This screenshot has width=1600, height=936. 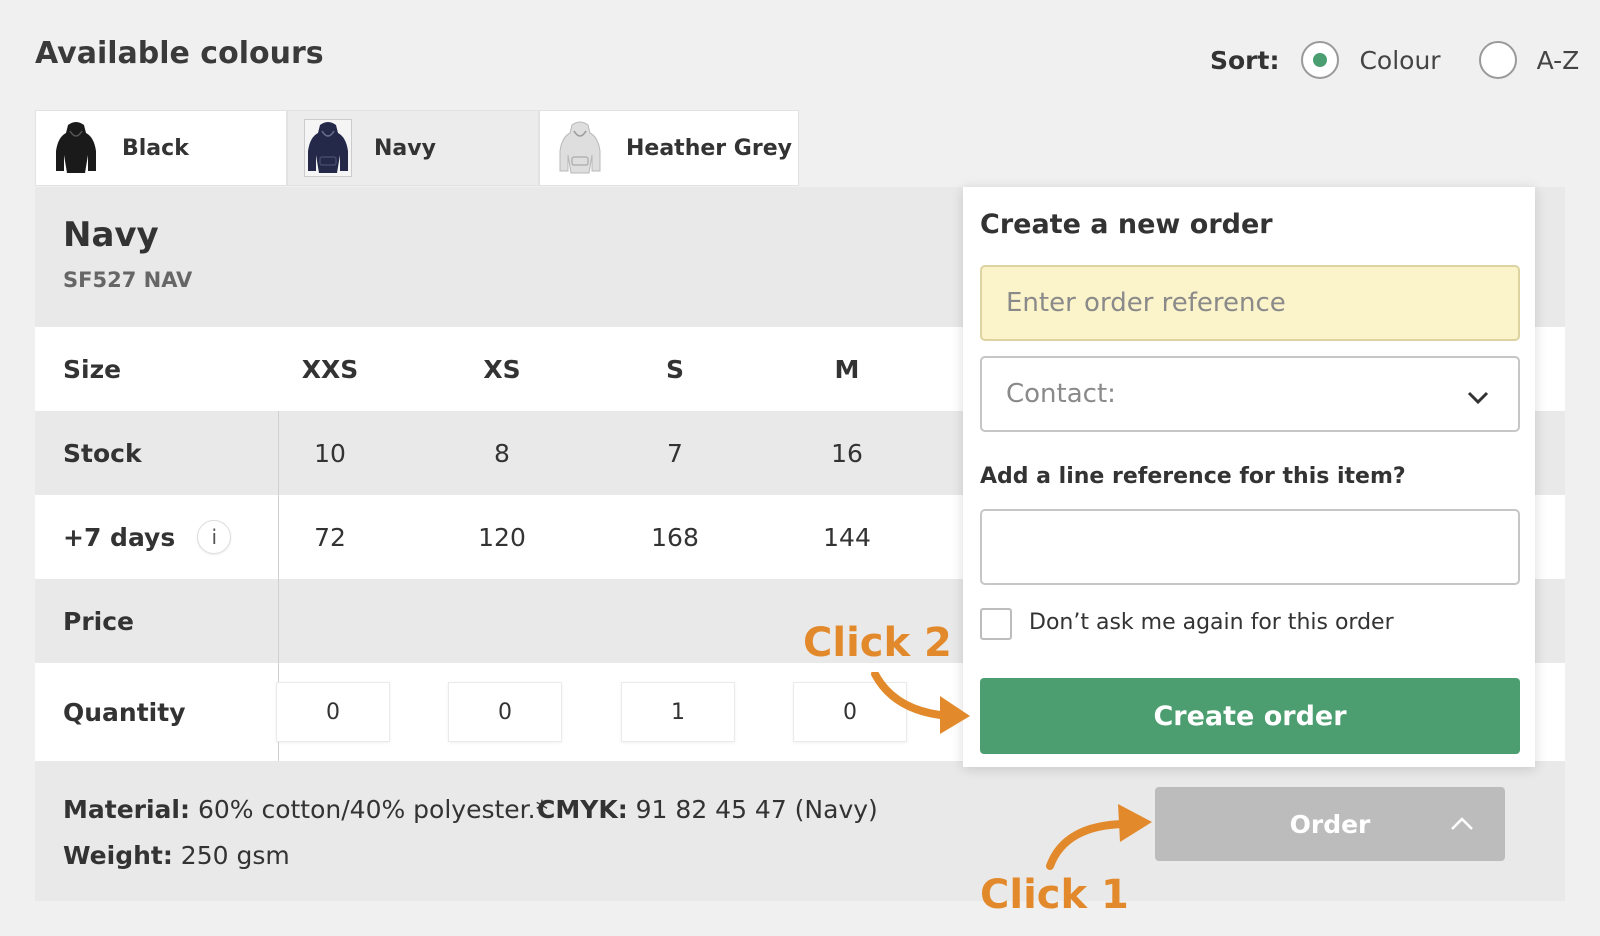 What do you see at coordinates (278, 621) in the screenshot?
I see `column-divider` at bounding box center [278, 621].